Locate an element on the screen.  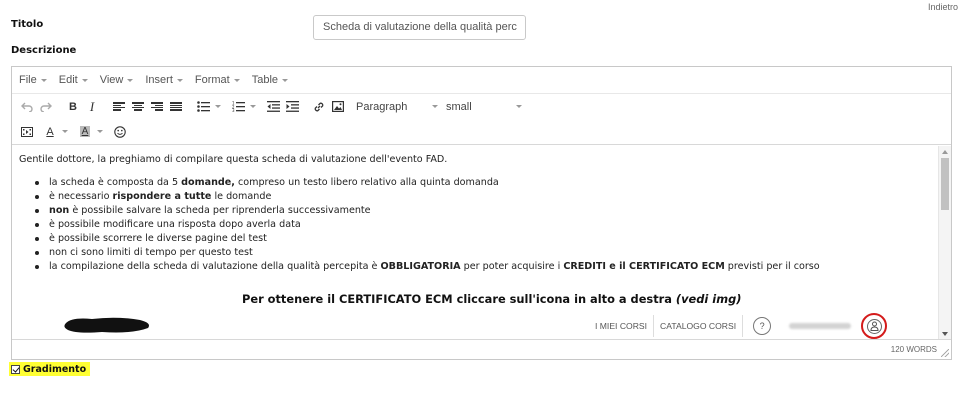
gradimento-checkbox-row: Gradimento is located at coordinates (50, 369).